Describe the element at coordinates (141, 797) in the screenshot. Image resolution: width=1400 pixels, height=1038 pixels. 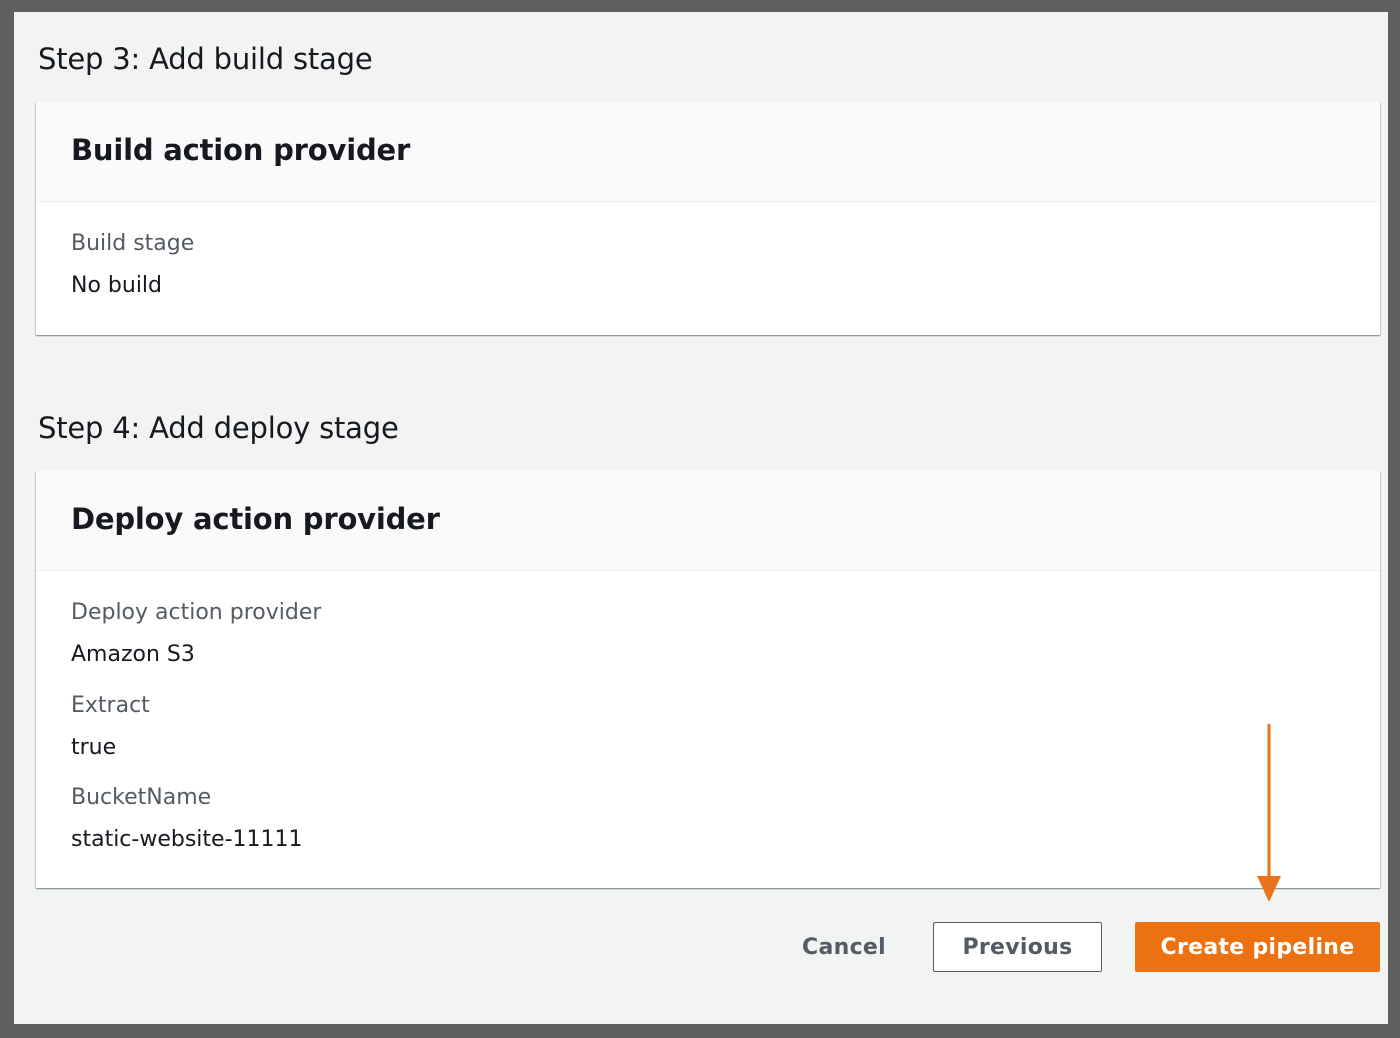
I see `bucket-name-label: BucketName` at that location.